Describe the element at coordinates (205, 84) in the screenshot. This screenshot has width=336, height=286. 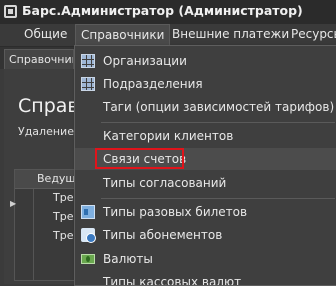
I see `menu-item-departments: Подразделения` at that location.